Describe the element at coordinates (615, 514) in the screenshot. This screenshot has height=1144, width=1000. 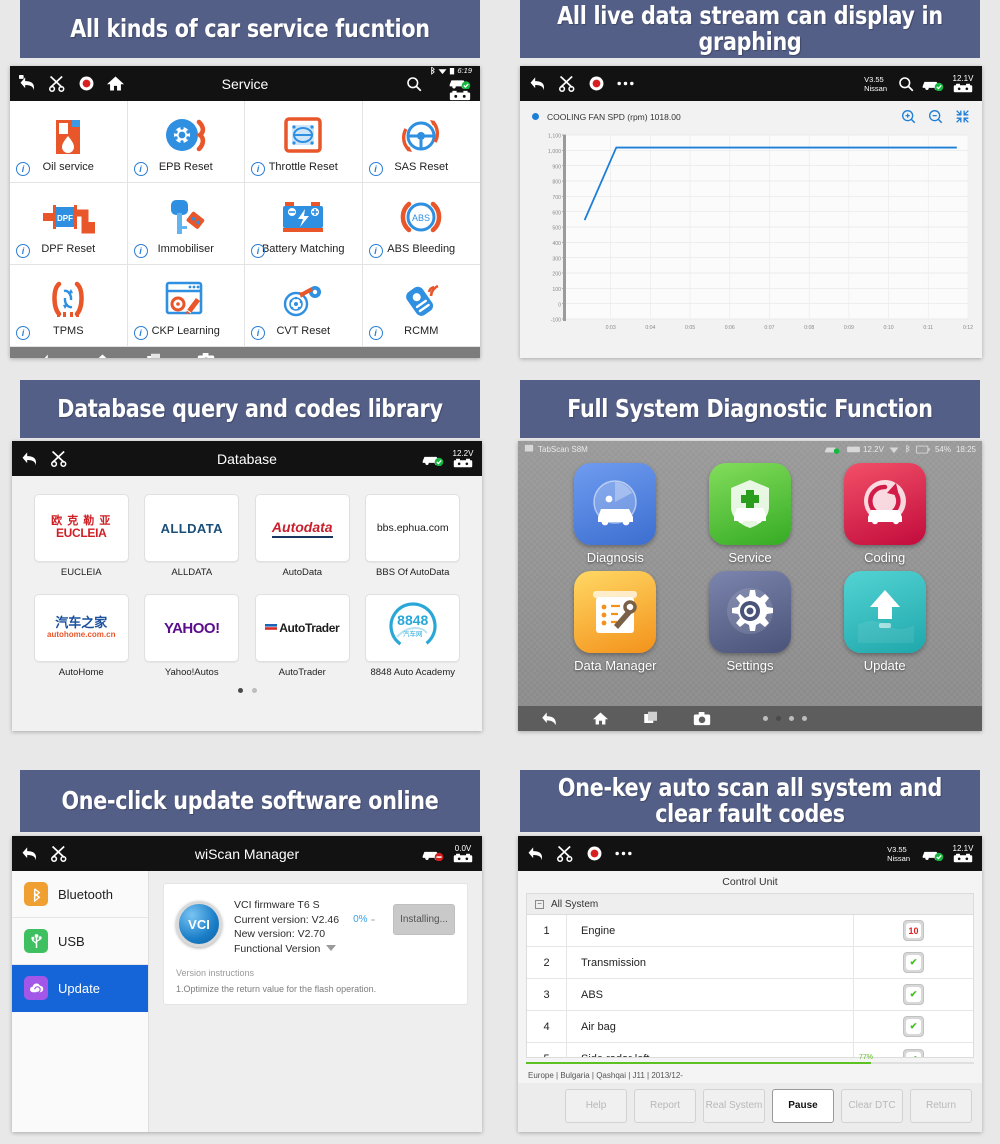
I see `app-tile-diagnosis: Diagnosis` at that location.